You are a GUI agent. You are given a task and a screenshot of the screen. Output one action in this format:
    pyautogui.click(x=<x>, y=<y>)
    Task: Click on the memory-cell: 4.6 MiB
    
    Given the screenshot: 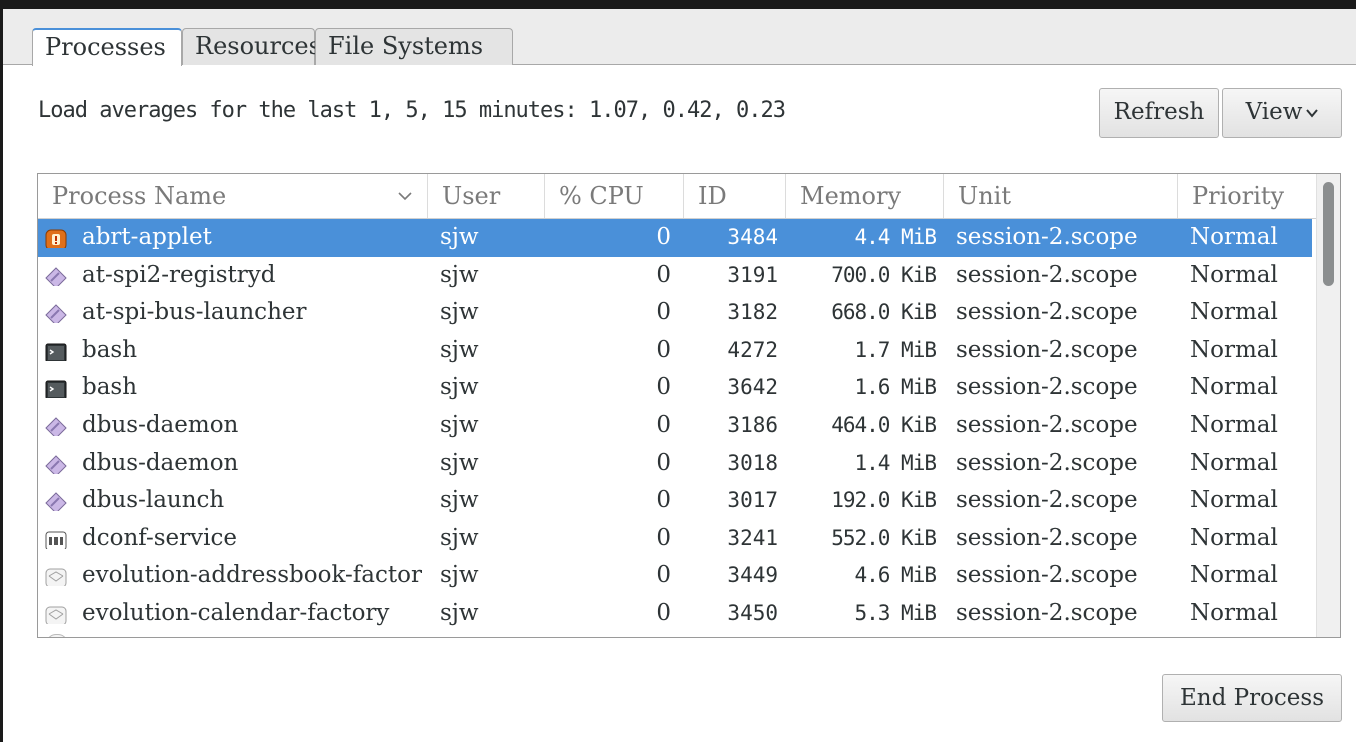 What is the action you would take?
    pyautogui.click(x=895, y=575)
    